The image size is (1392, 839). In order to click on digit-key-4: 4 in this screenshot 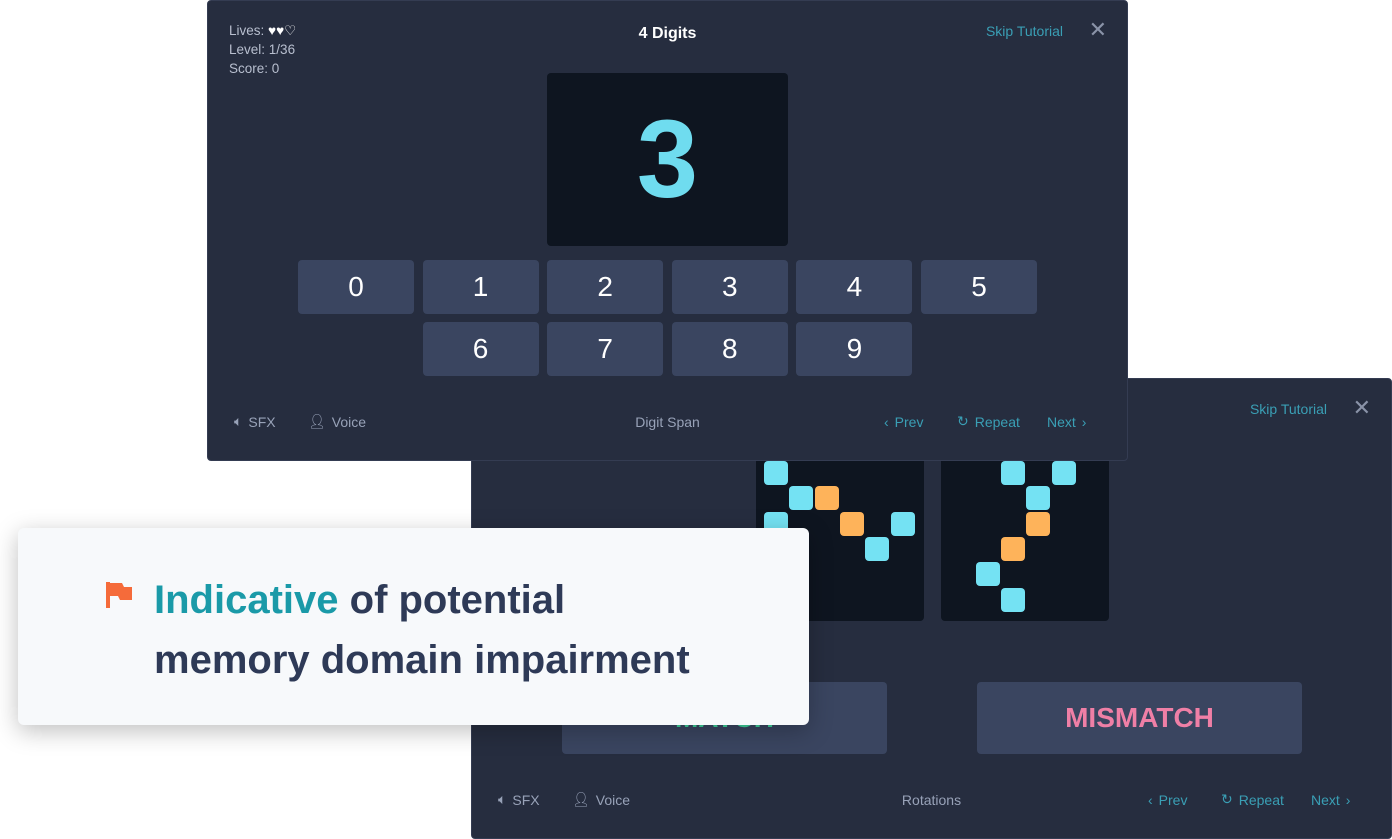, I will do `click(854, 287)`.